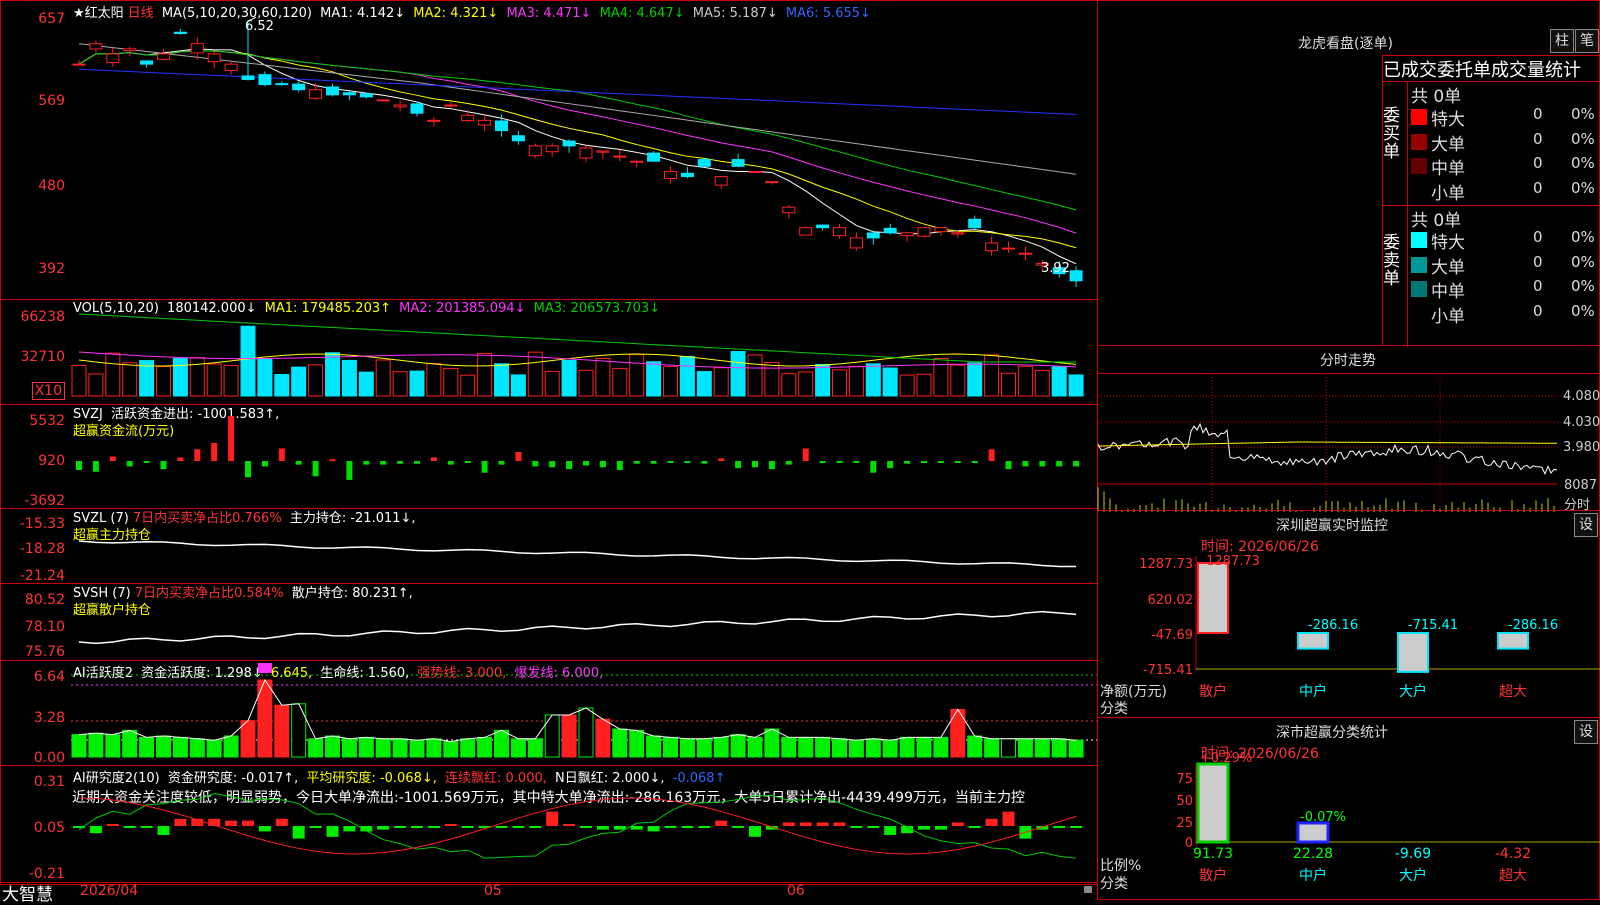 This screenshot has width=1600, height=905. What do you see at coordinates (259, 26) in the screenshot?
I see `high-label: 6.52` at bounding box center [259, 26].